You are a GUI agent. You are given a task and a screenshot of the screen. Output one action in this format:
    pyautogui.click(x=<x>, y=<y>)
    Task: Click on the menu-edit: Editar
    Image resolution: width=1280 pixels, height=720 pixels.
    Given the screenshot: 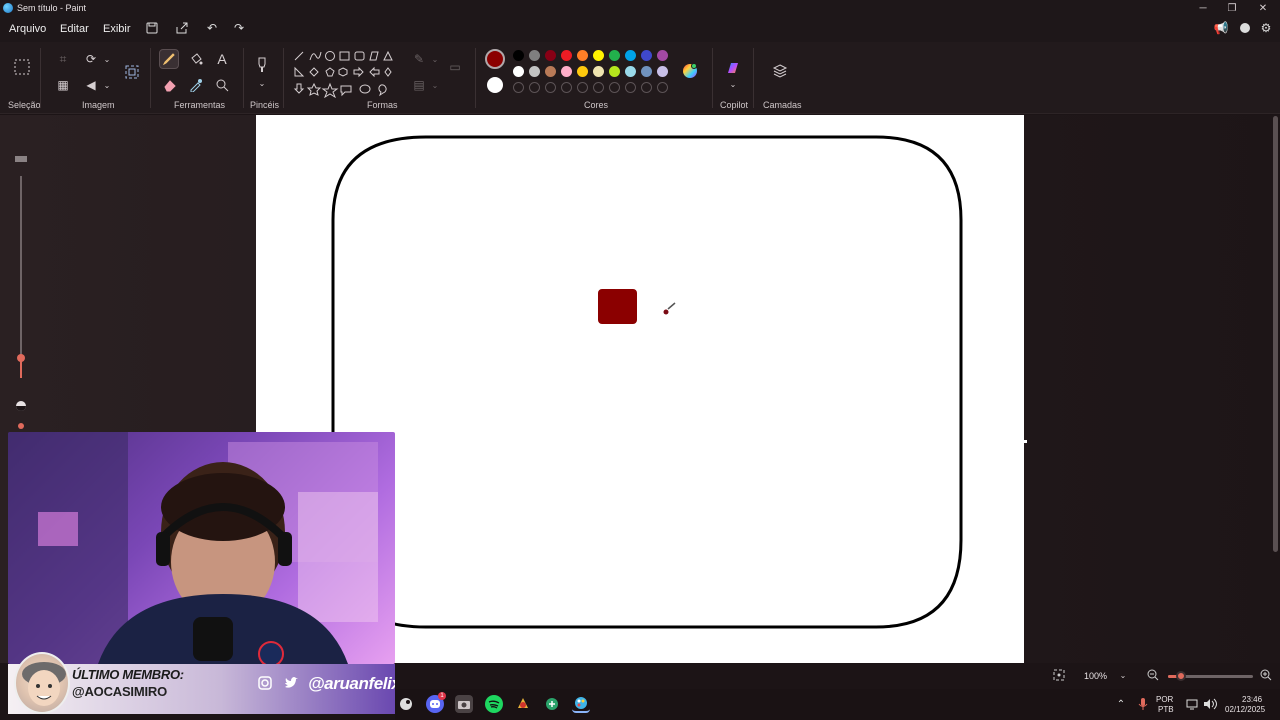 What is the action you would take?
    pyautogui.click(x=74, y=29)
    